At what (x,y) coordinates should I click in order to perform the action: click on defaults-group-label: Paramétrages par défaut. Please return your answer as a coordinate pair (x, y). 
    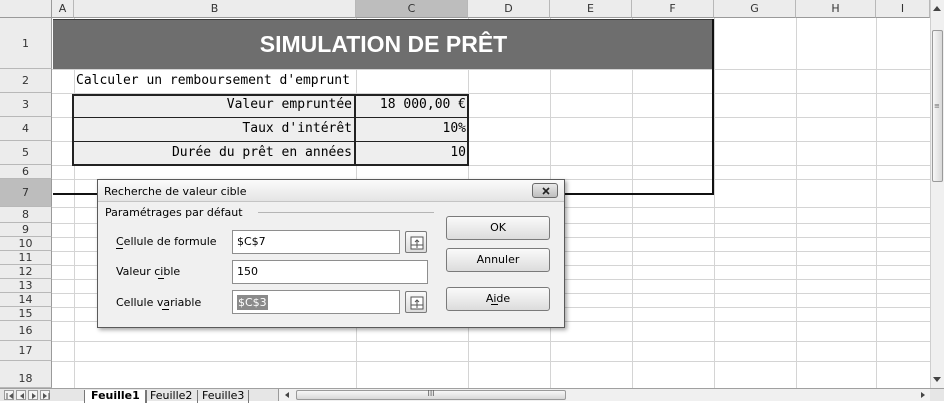
    Looking at the image, I should click on (174, 212).